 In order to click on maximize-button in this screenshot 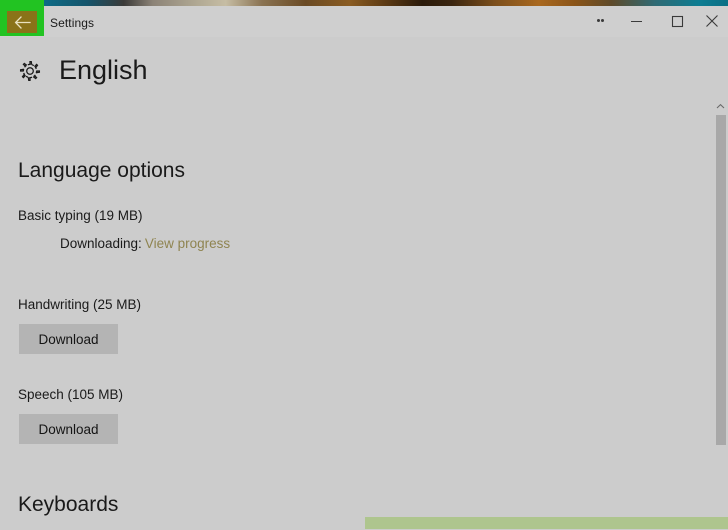, I will do `click(677, 21)`.